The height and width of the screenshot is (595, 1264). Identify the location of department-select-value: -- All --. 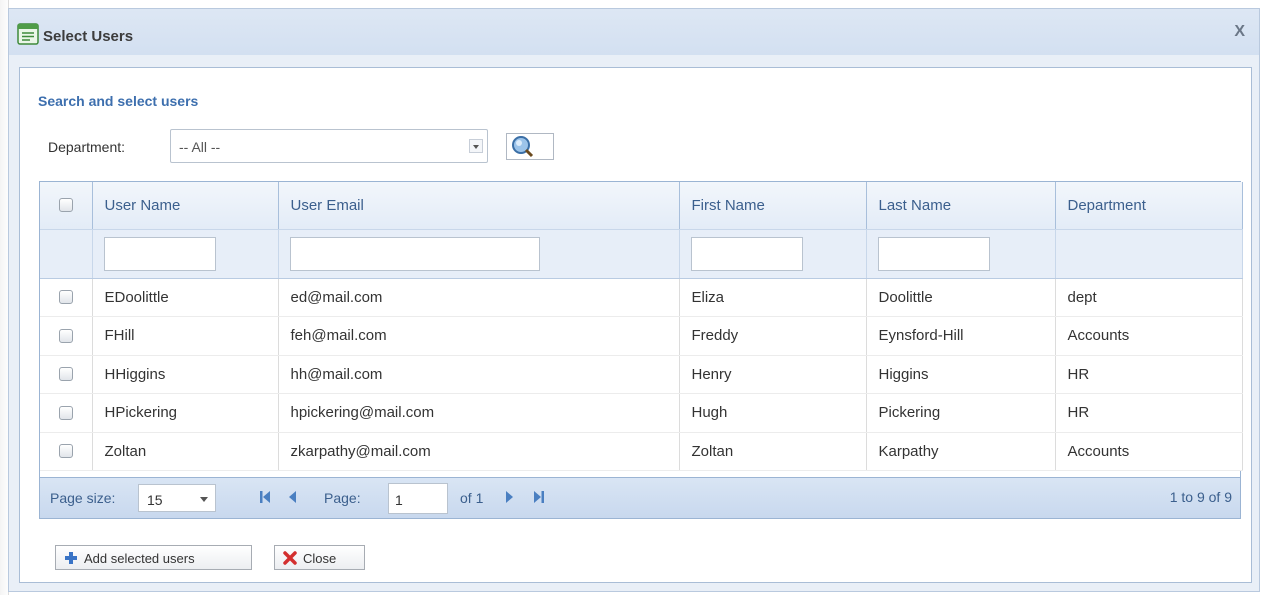
(200, 147).